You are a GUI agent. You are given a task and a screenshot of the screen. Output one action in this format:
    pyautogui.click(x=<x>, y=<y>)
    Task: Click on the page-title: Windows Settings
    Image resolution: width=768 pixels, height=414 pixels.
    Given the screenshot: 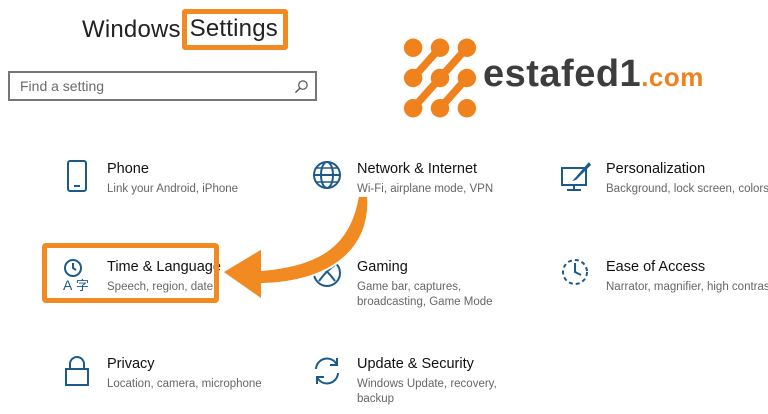 What is the action you would take?
    pyautogui.click(x=185, y=30)
    